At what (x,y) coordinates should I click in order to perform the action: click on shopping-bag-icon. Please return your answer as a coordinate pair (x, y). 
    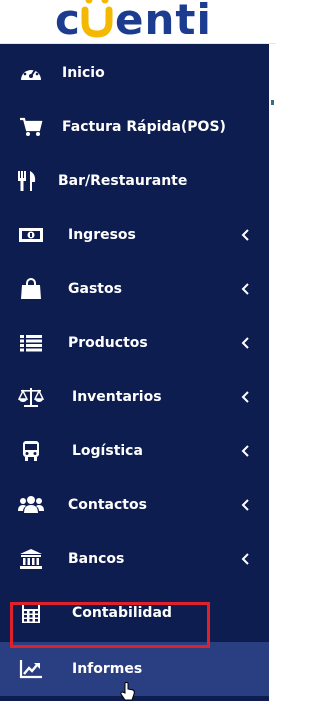
    Looking at the image, I should click on (31, 289).